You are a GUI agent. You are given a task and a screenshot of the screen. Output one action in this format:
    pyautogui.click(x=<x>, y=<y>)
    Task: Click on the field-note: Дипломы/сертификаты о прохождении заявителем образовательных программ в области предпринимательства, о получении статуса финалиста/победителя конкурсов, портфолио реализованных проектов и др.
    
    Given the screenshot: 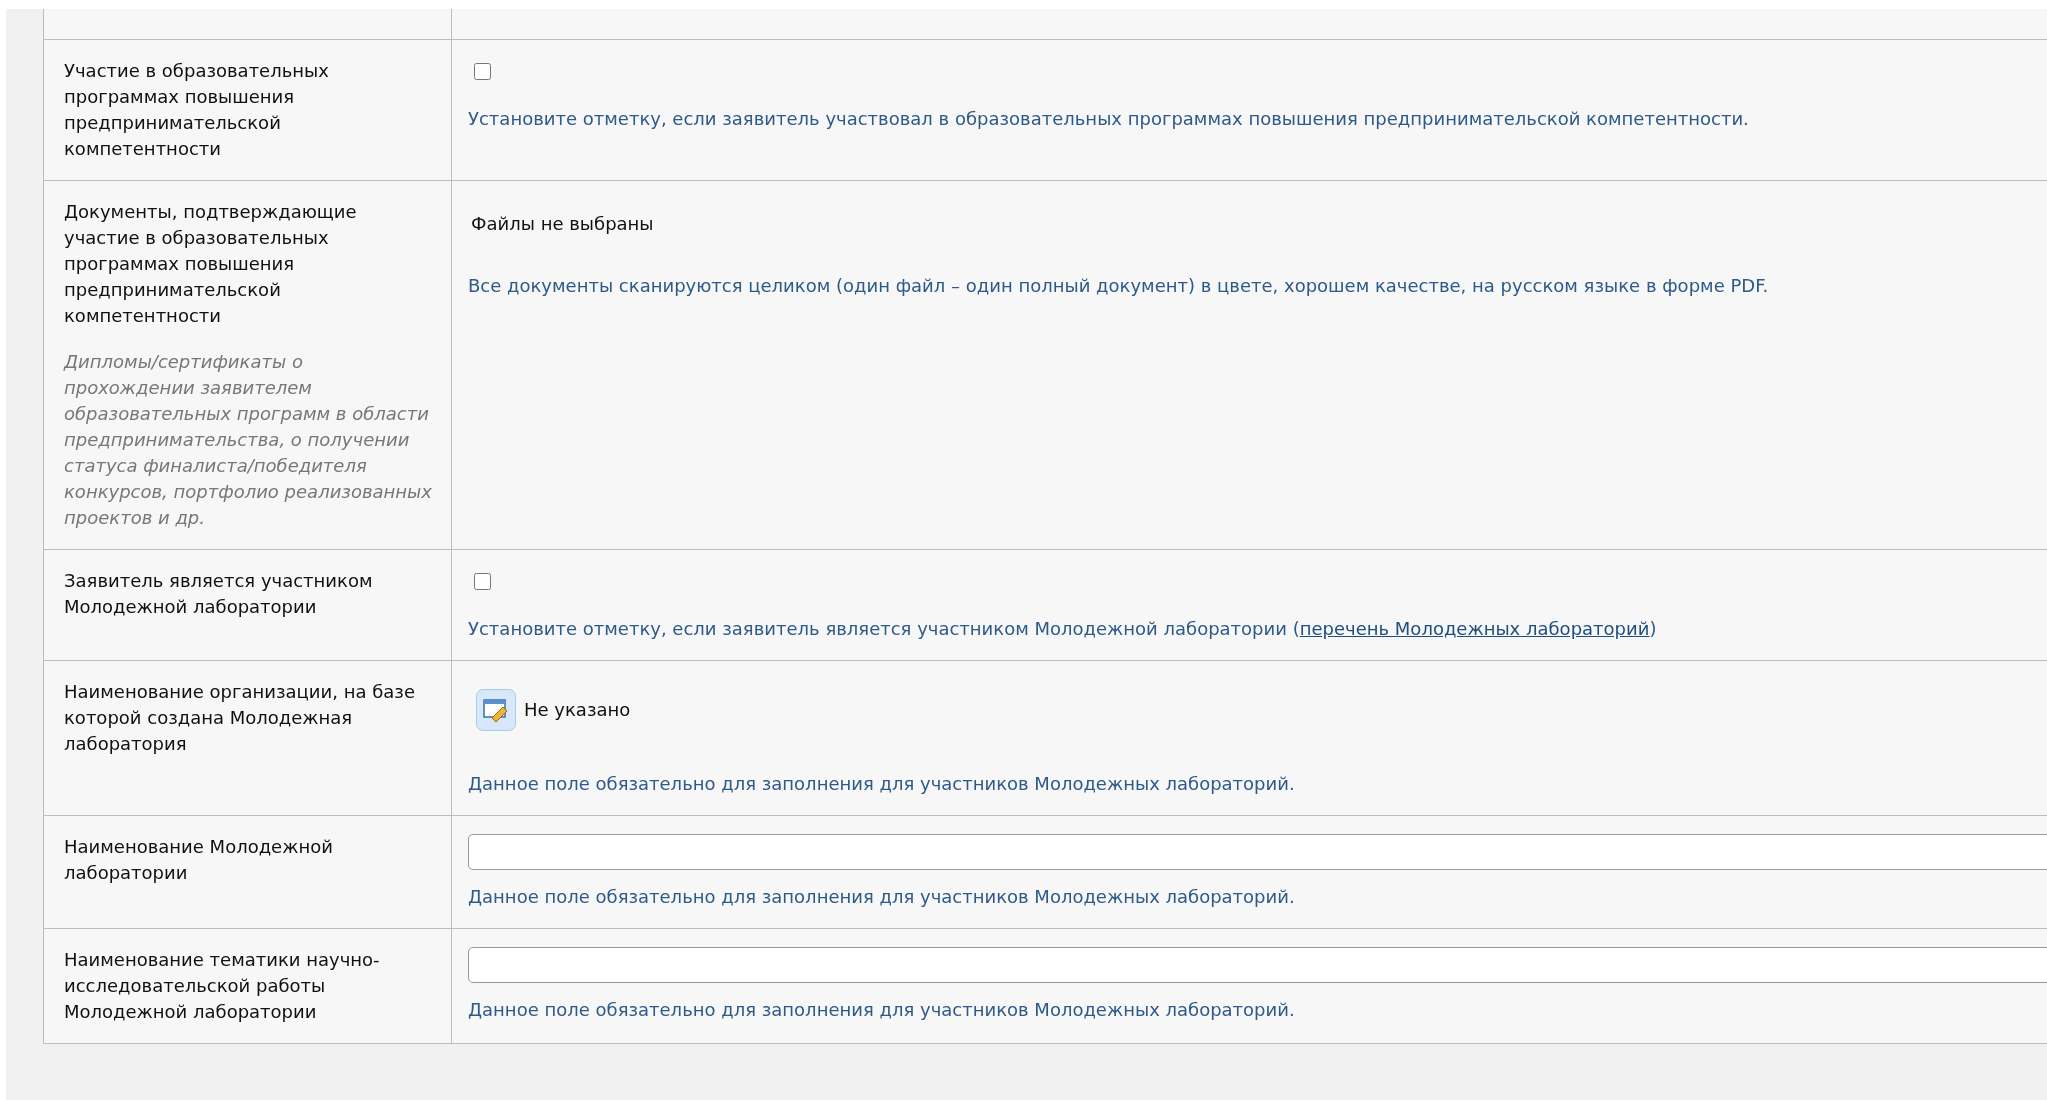 What is the action you would take?
    pyautogui.click(x=248, y=440)
    